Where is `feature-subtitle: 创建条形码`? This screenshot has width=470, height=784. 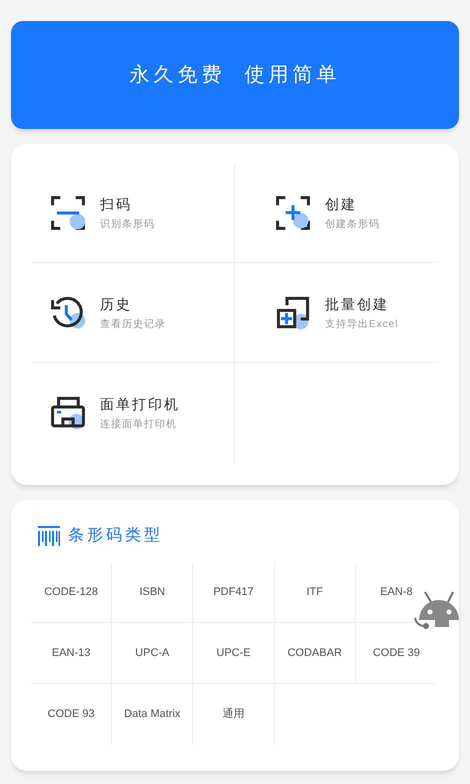
feature-subtitle: 创建条形码 is located at coordinates (352, 225).